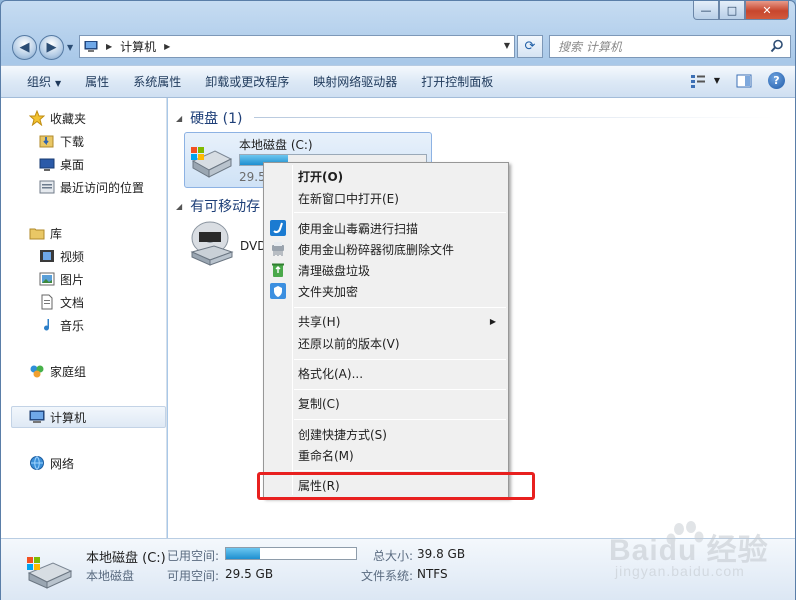  I want to click on toolbar-right: ▼ ?, so click(737, 80).